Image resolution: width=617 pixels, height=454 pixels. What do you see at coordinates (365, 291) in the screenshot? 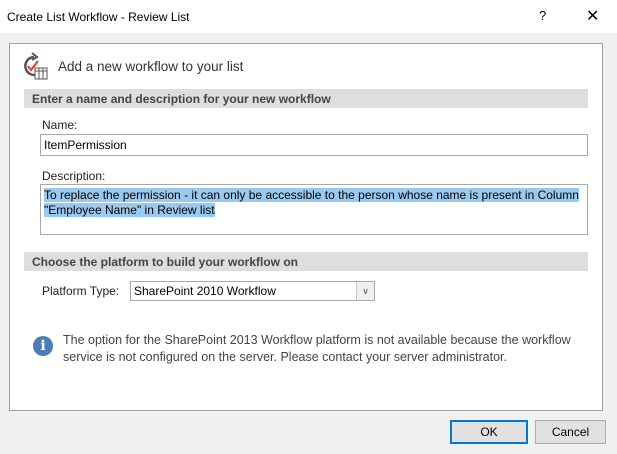
I see `chevron-down-icon: ∨` at bounding box center [365, 291].